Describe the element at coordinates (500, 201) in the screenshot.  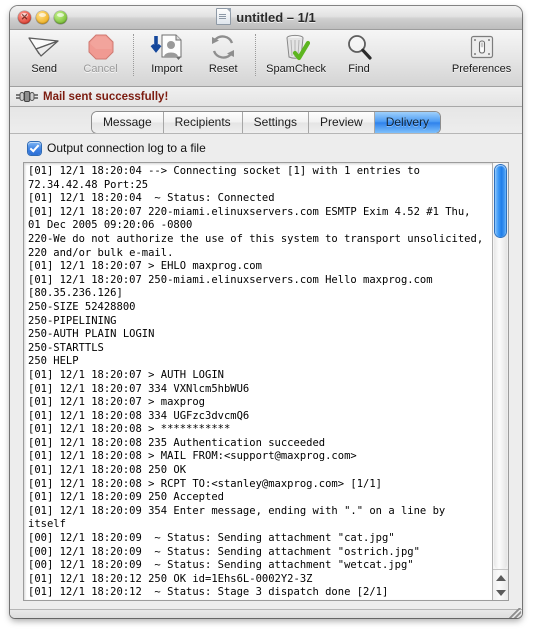
I see `scrollbar-thumb` at that location.